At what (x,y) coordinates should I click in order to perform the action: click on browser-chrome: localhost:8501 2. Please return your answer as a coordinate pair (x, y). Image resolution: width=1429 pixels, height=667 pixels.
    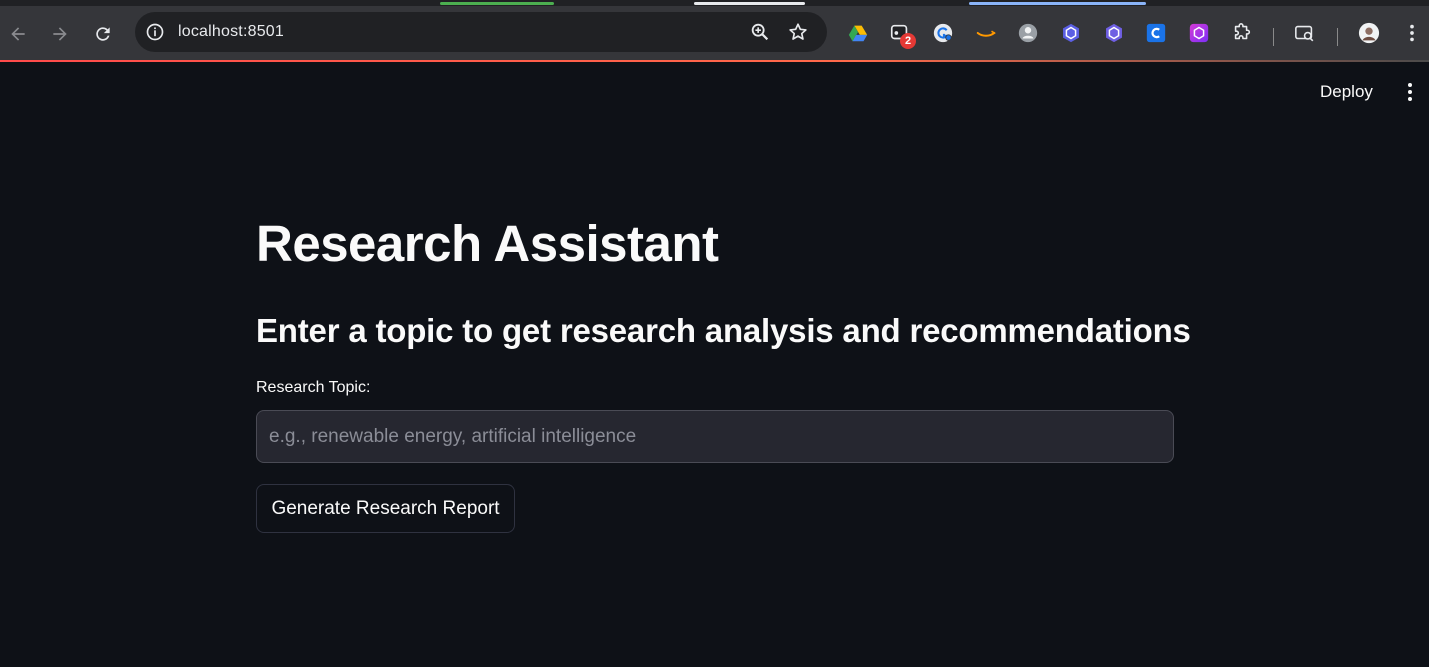
    Looking at the image, I should click on (714, 31).